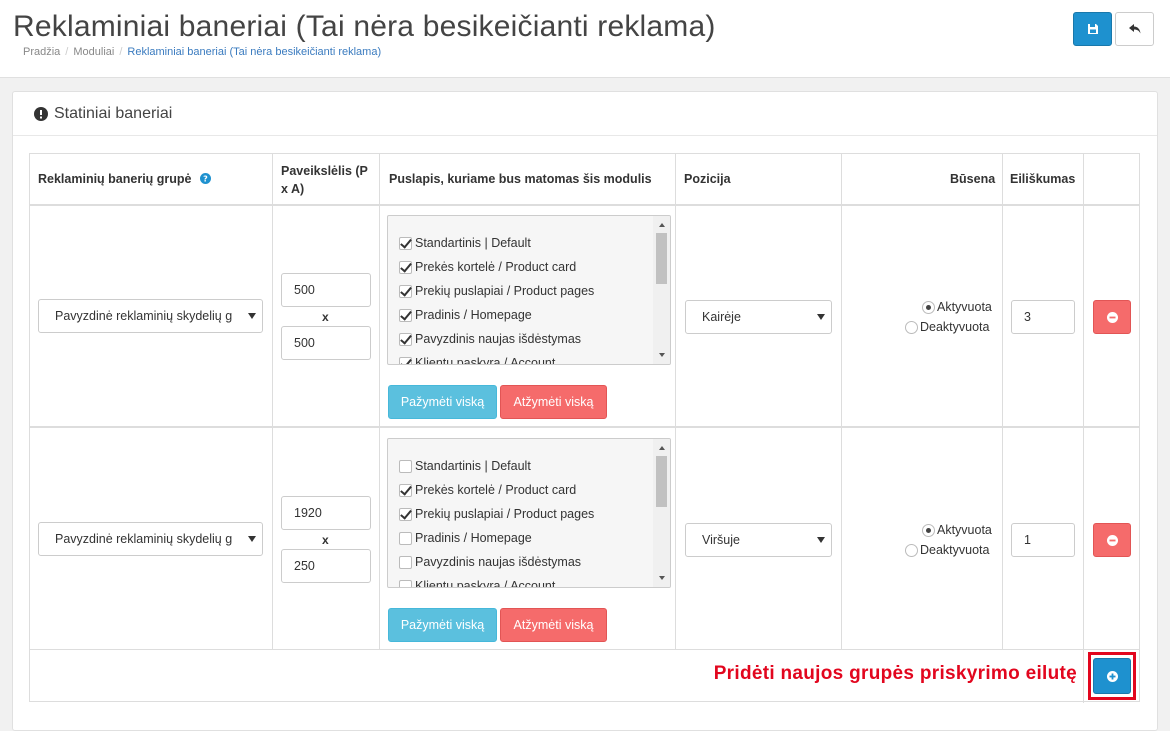 Image resolution: width=1170 pixels, height=731 pixels. I want to click on back-button, so click(1134, 29).